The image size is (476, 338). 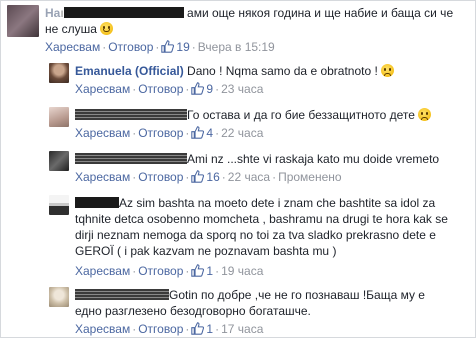 What do you see at coordinates (282, 71) in the screenshot?
I see `comment-text: Dano ! Nqma samo da e obratnoto !` at bounding box center [282, 71].